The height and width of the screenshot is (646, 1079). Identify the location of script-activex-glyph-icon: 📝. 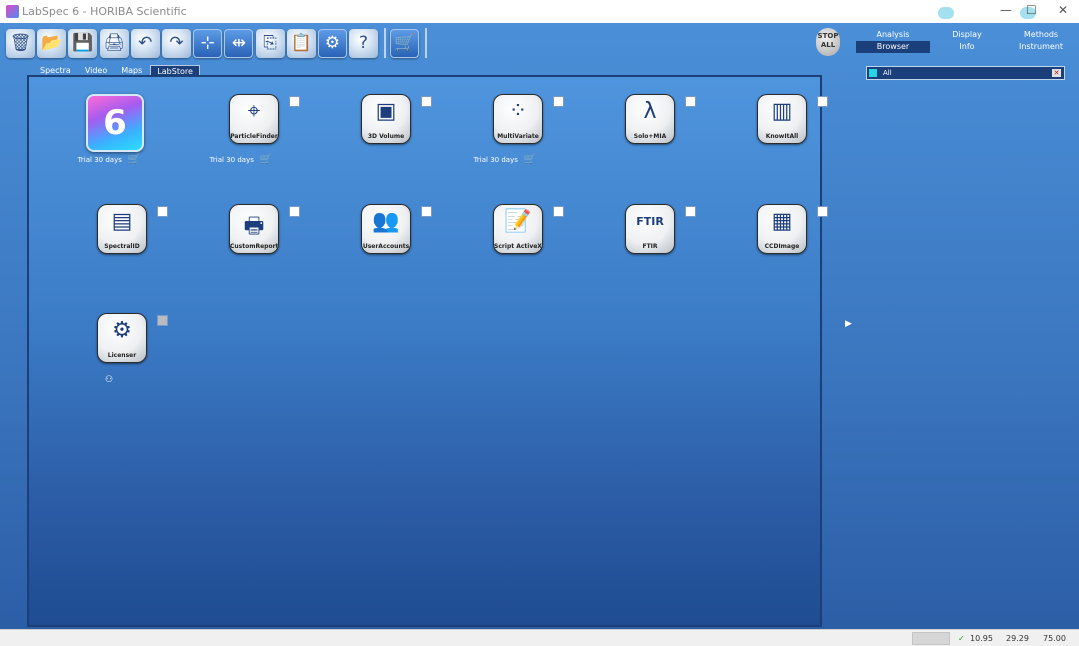
(518, 221).